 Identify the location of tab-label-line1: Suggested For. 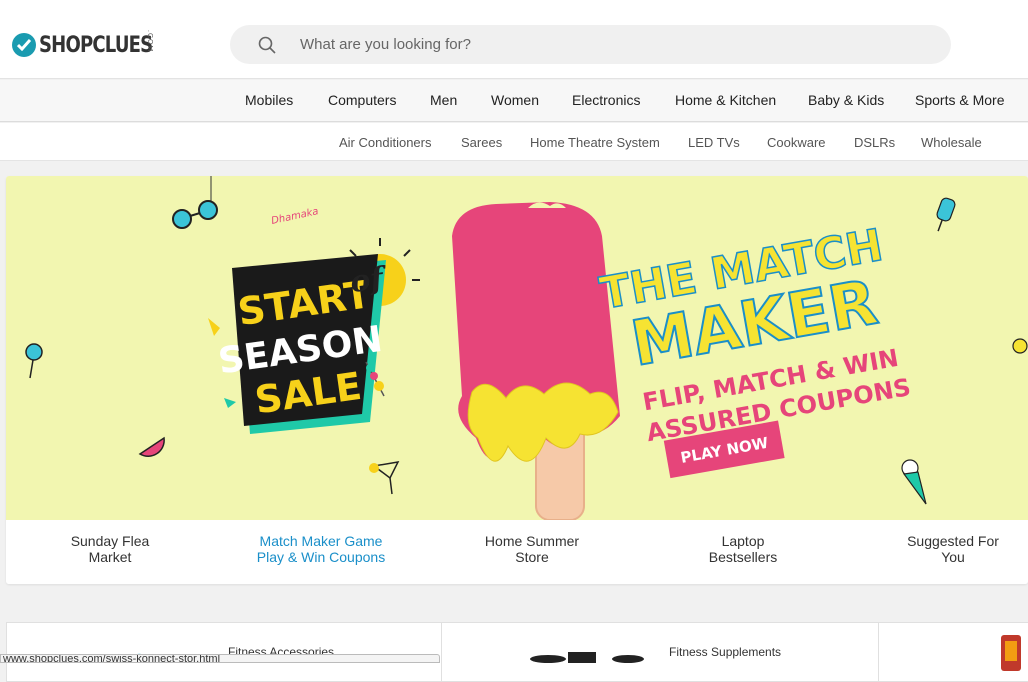
(953, 541).